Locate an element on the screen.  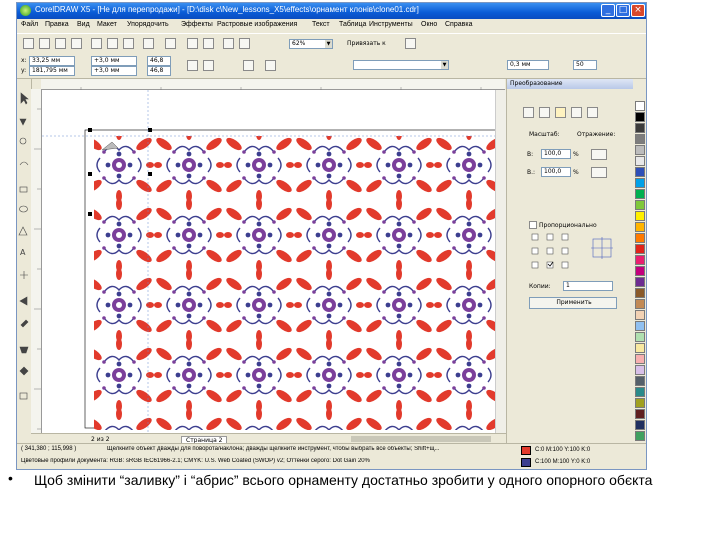
menu-window: Окно is located at coordinates (429, 24).